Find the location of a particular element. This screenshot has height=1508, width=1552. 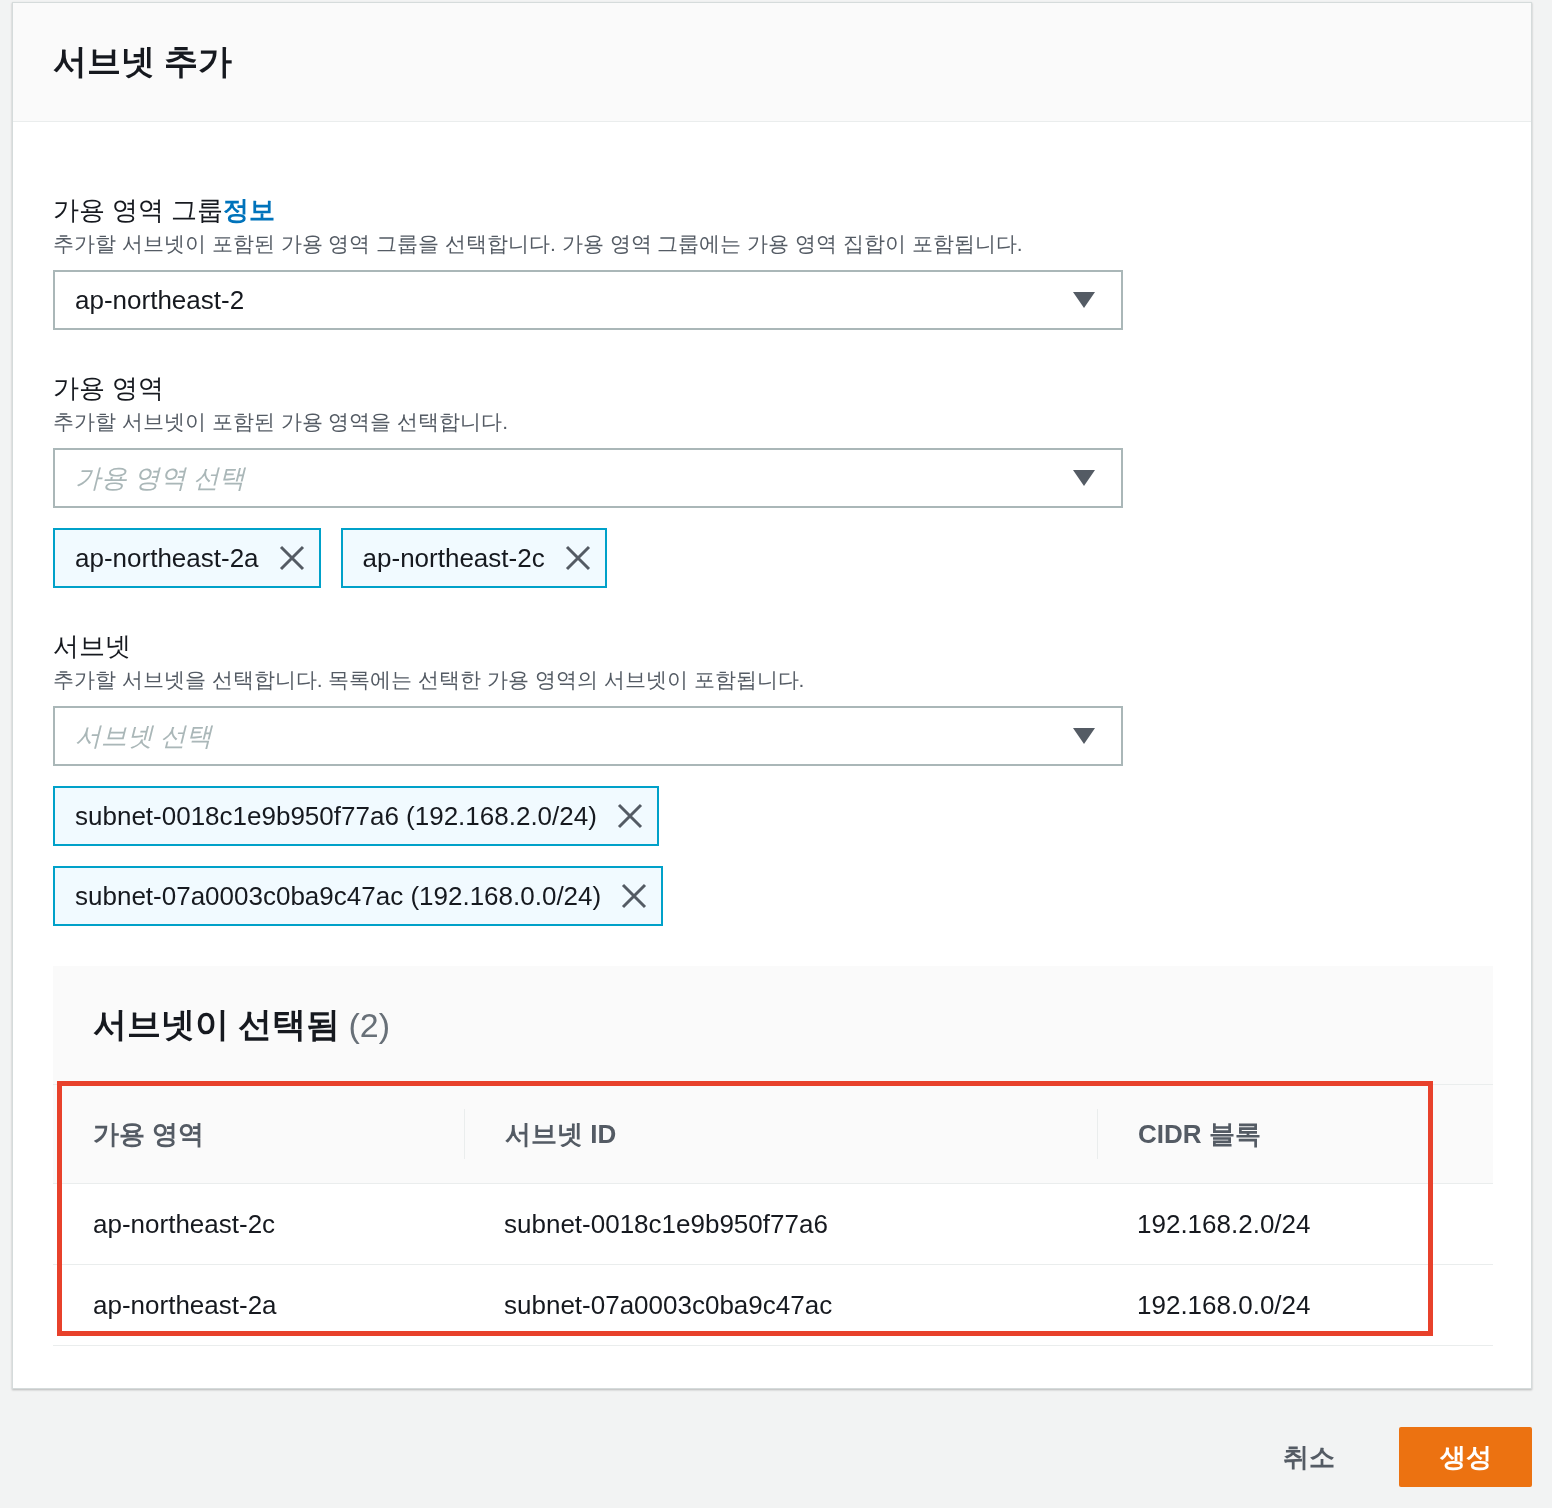

field-label: 서브넷 is located at coordinates (92, 646).